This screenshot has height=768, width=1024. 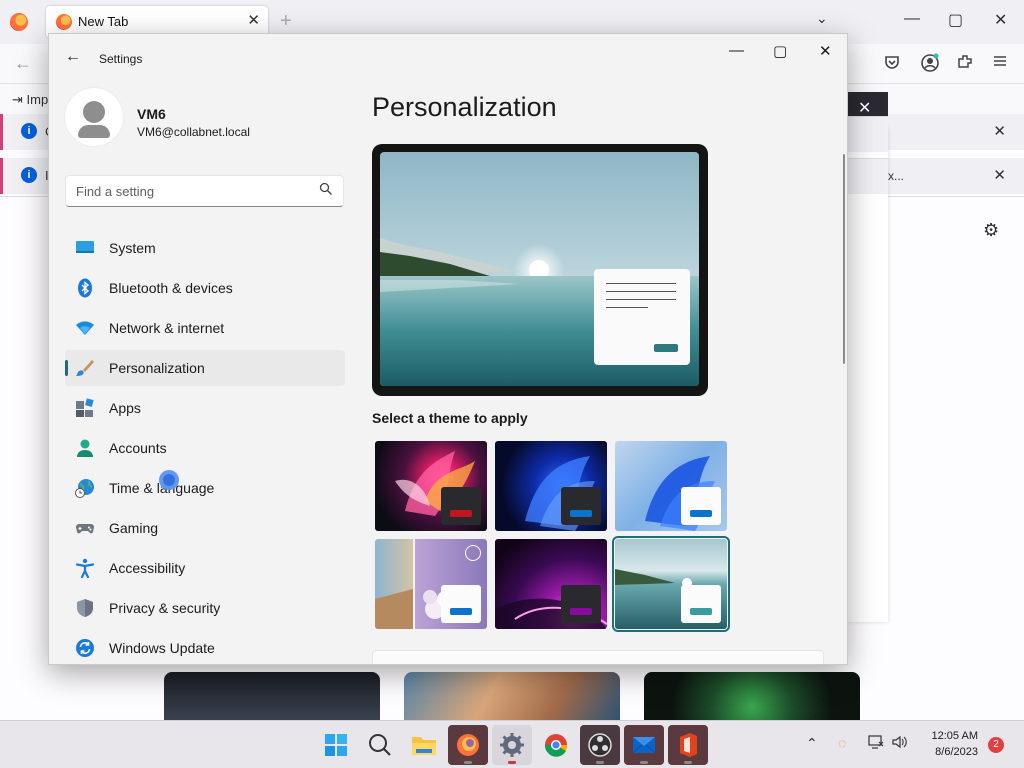 What do you see at coordinates (868, 134) in the screenshot?
I see `panel-strip` at bounding box center [868, 134].